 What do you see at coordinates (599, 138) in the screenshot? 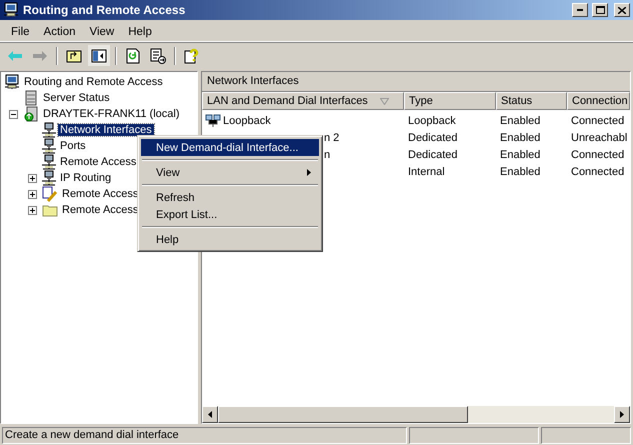
I see `table-cell-text: Unreachabl` at bounding box center [599, 138].